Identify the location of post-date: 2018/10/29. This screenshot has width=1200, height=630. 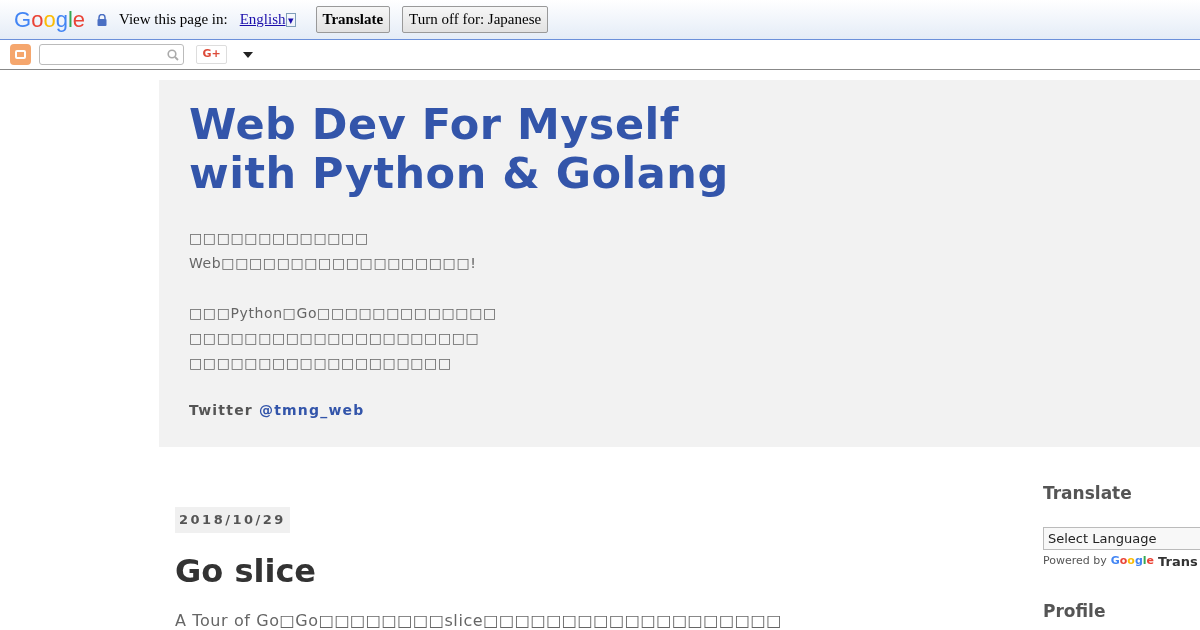
(232, 520).